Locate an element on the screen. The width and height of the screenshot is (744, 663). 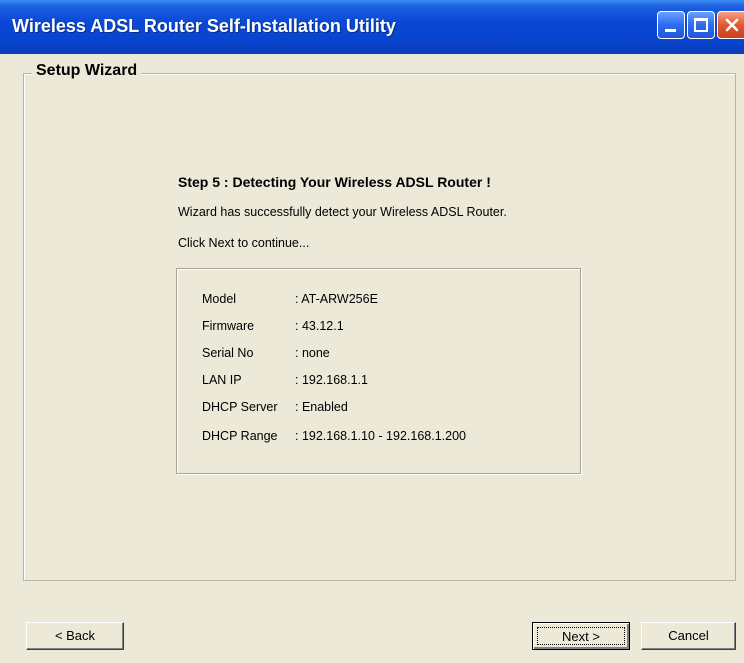
info-value: : 43.12.1 is located at coordinates (319, 326).